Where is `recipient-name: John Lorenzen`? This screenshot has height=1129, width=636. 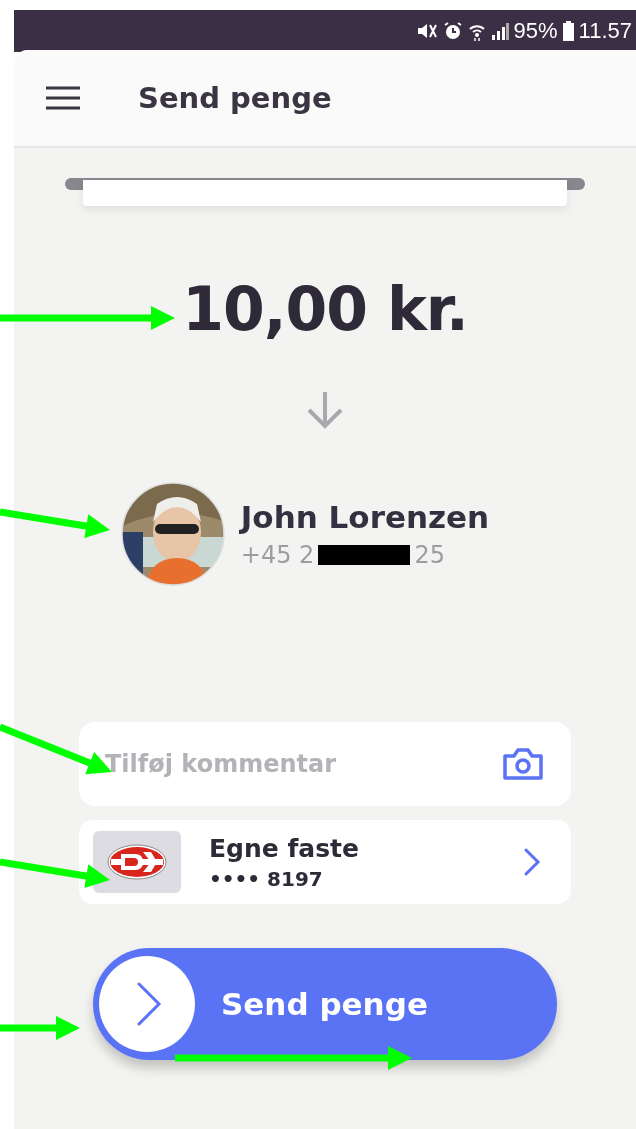
recipient-name: John Lorenzen is located at coordinates (365, 517).